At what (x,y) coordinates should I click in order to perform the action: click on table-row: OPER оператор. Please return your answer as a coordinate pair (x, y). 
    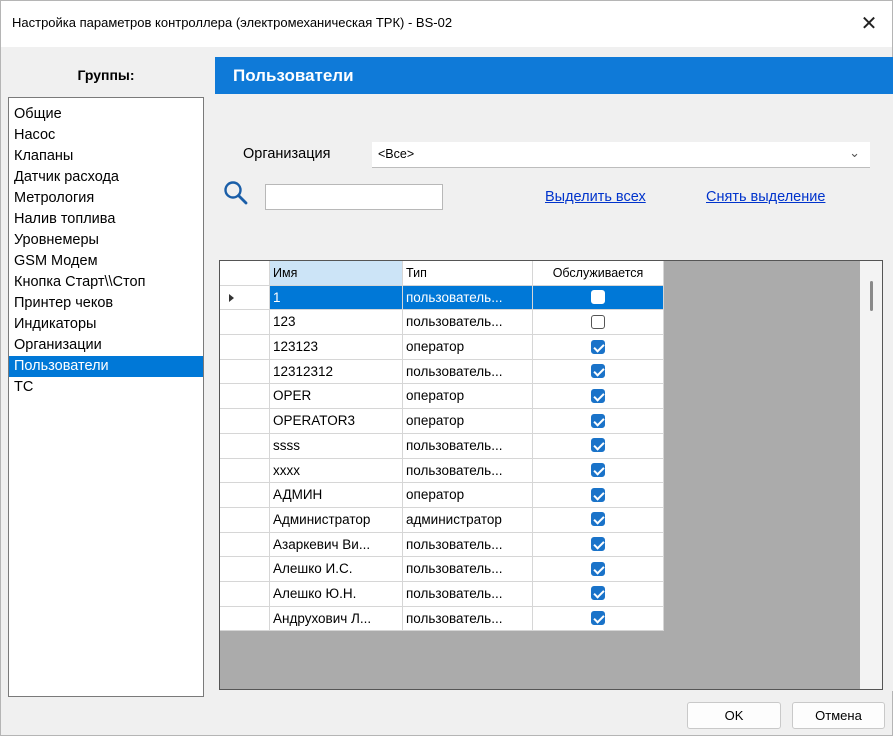
    Looking at the image, I should click on (445, 397).